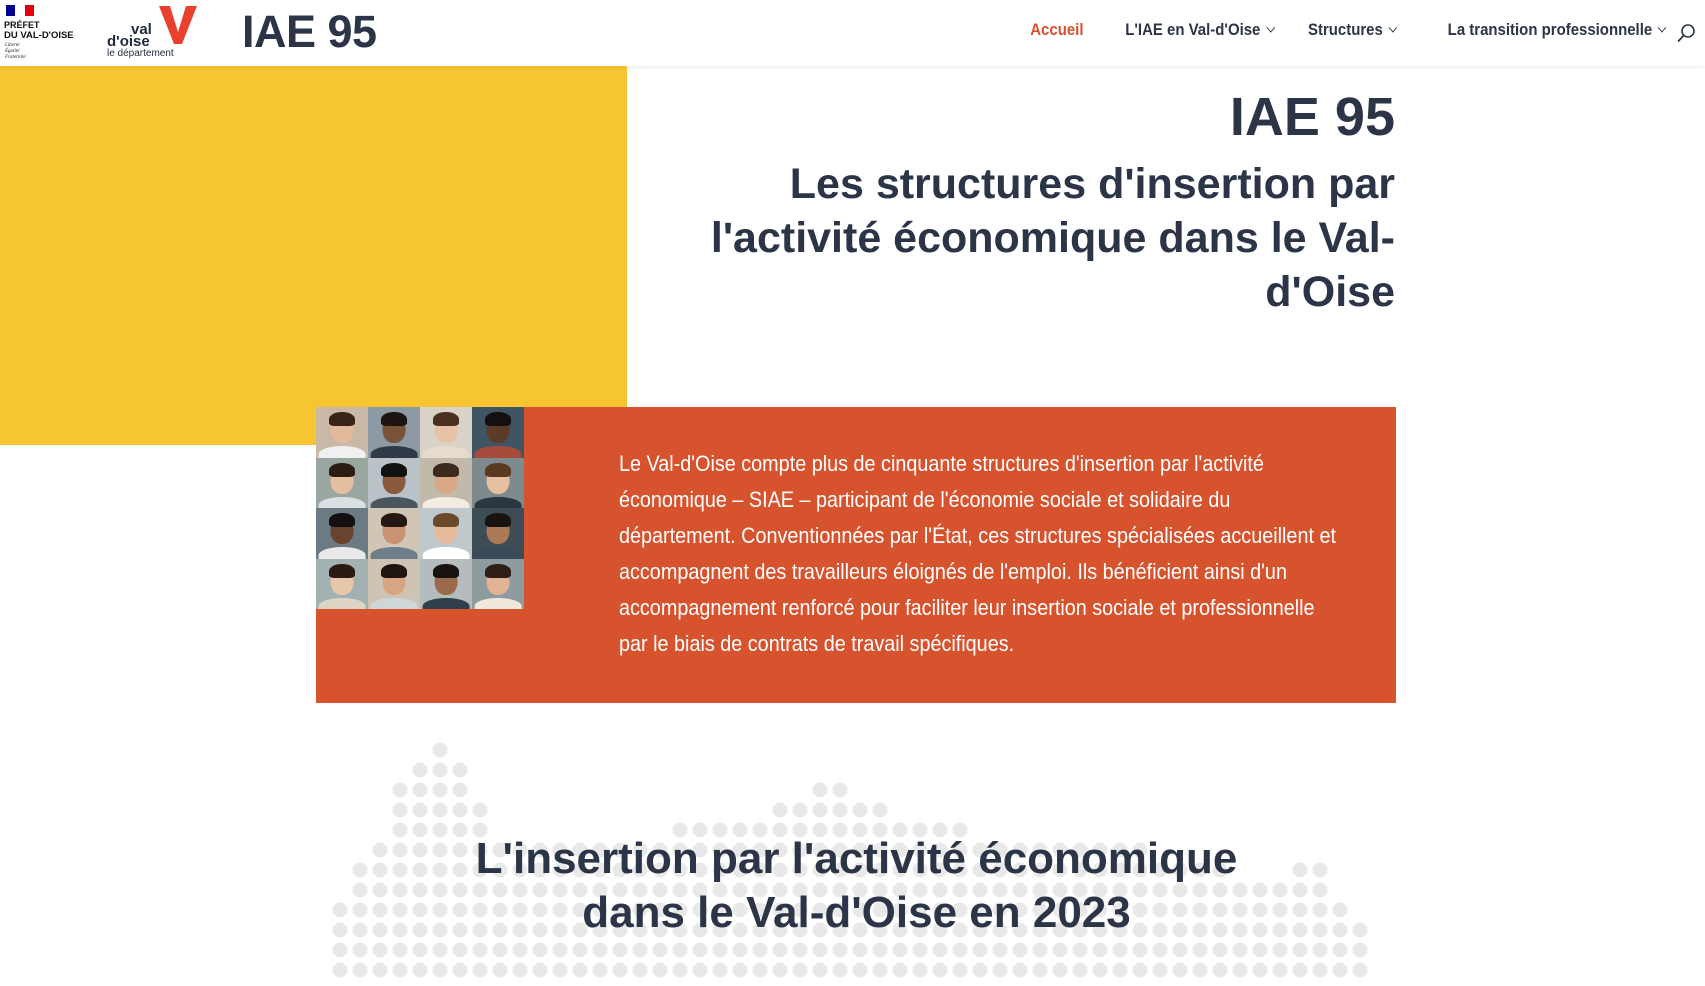  What do you see at coordinates (856, 858) in the screenshot?
I see `section-title-line1: L'insertion par l'activité économique` at bounding box center [856, 858].